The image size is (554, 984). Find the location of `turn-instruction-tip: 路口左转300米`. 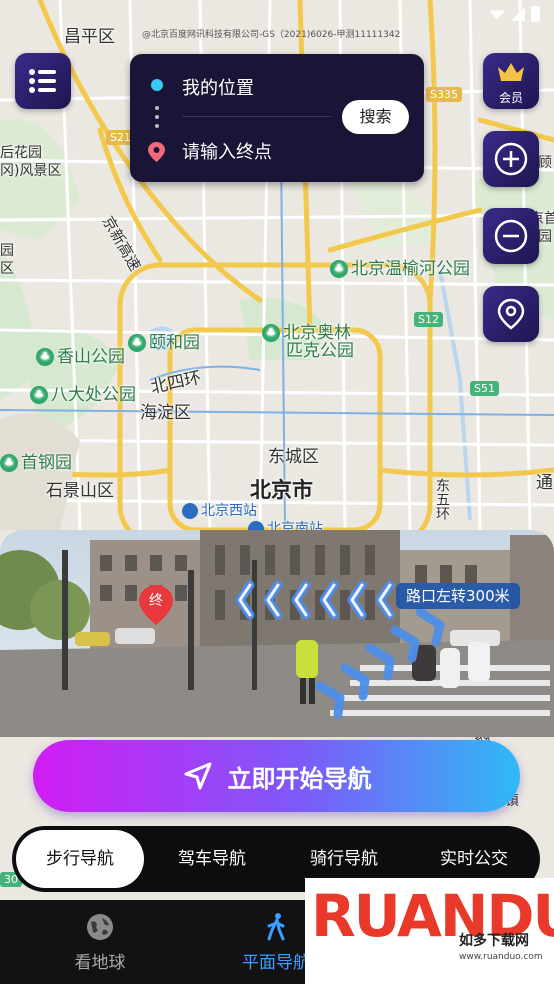

turn-instruction-tip: 路口左转300米 is located at coordinates (458, 596).